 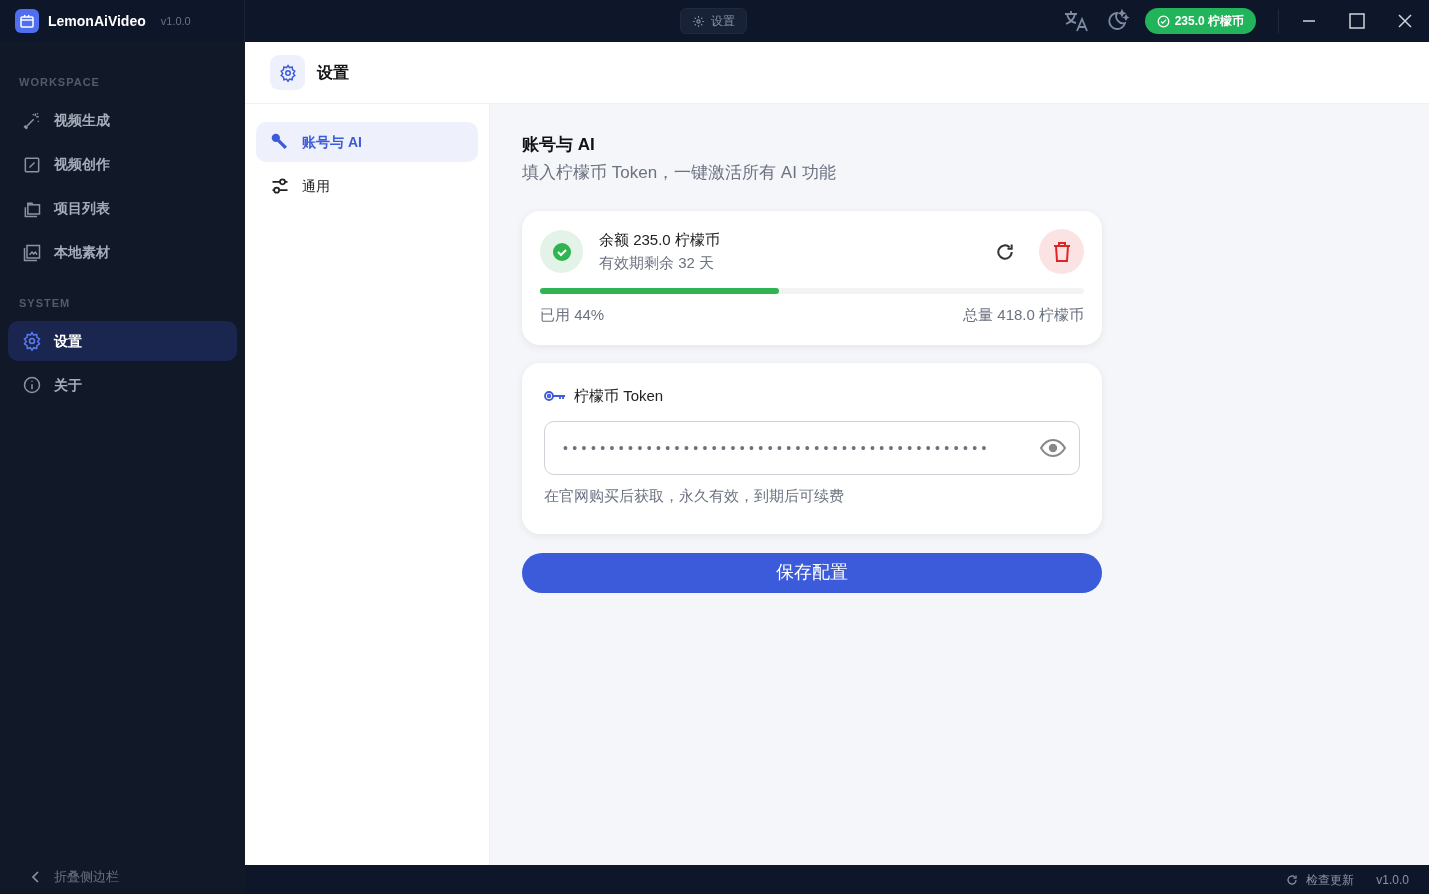 What do you see at coordinates (1053, 448) in the screenshot?
I see `show-password-icon` at bounding box center [1053, 448].